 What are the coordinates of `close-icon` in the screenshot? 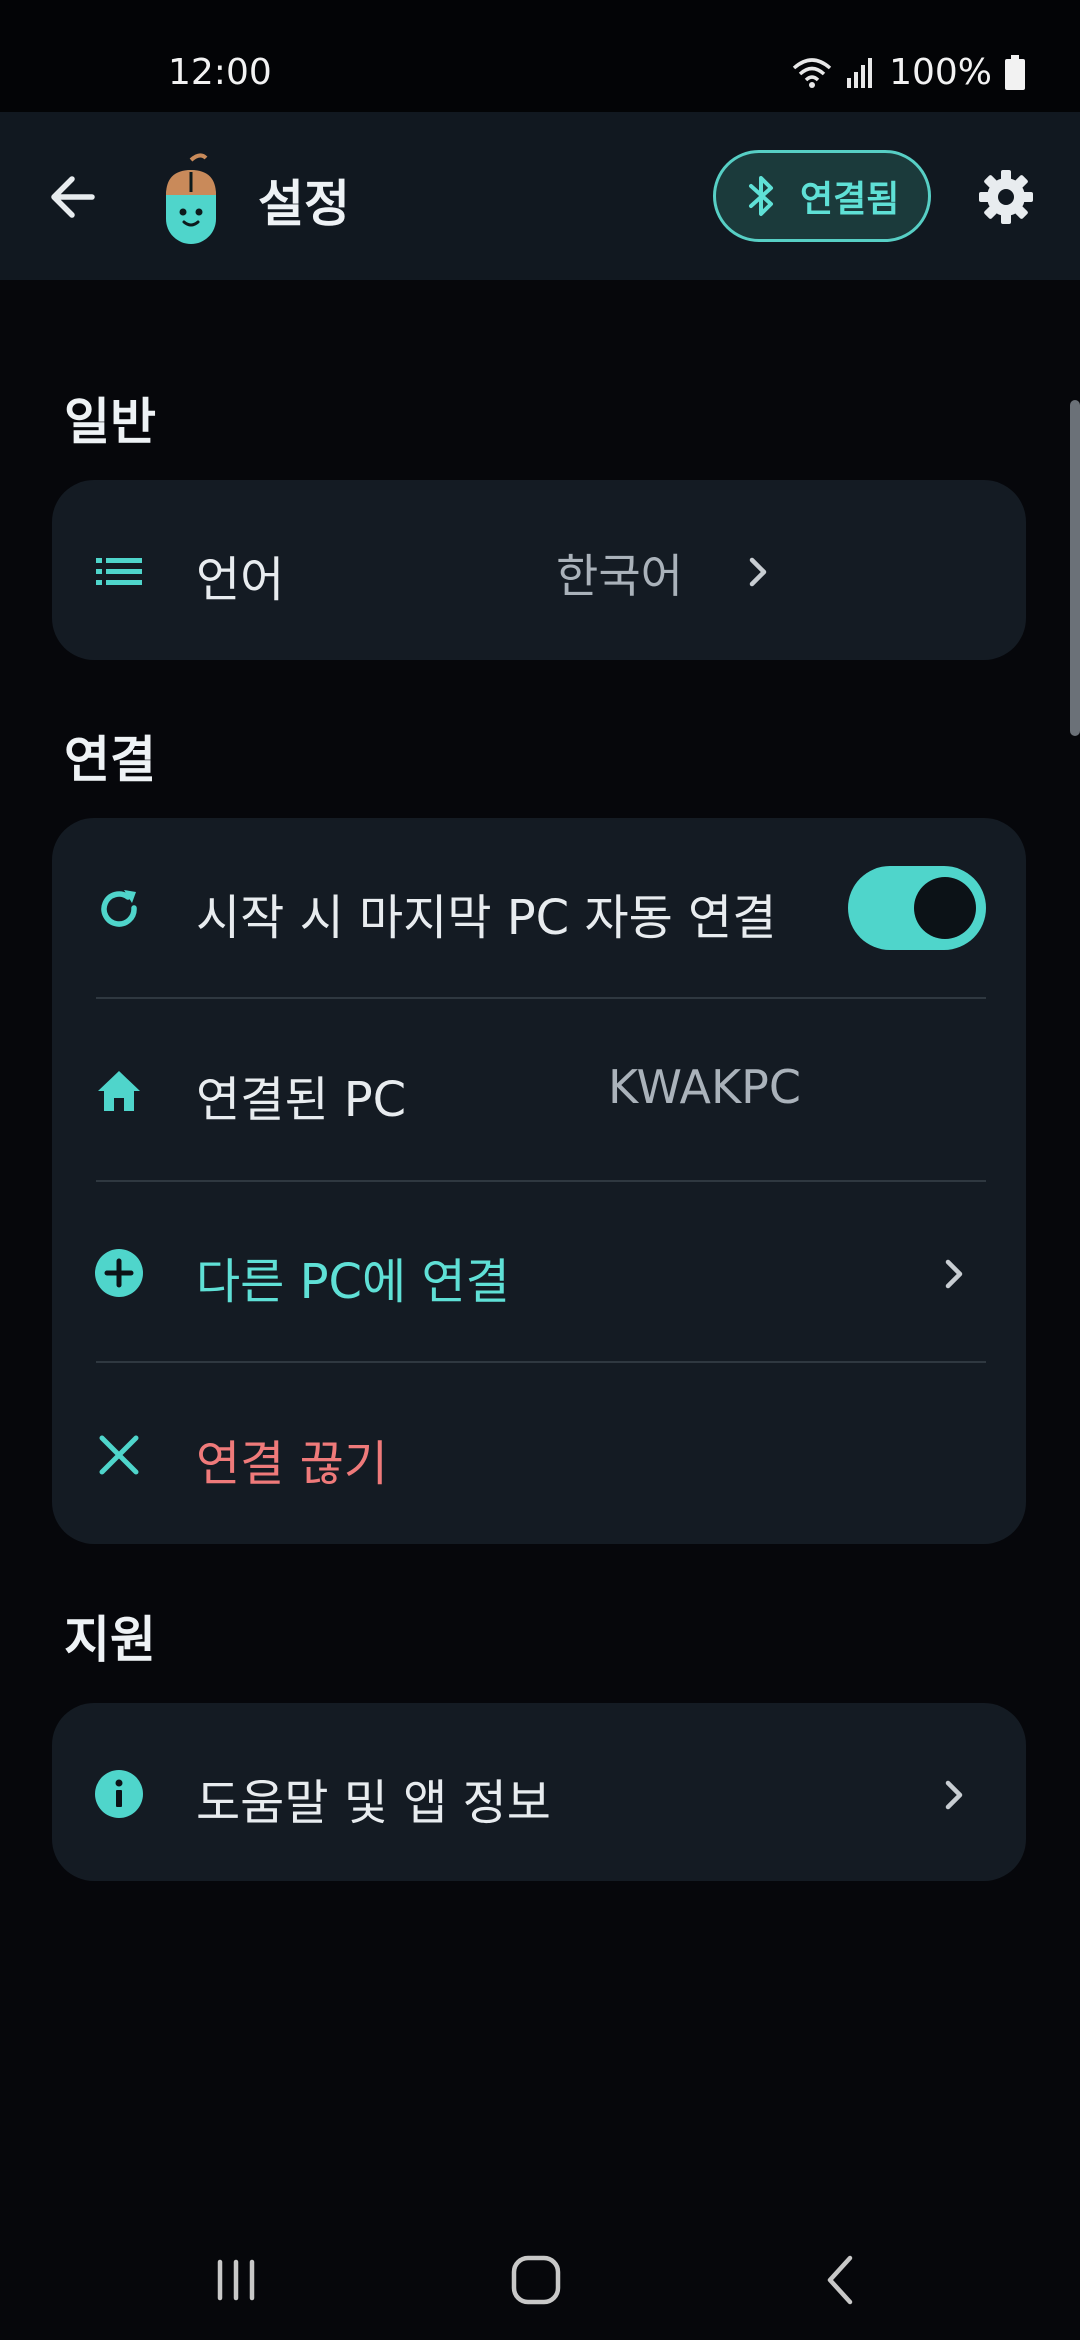 It's located at (119, 1455).